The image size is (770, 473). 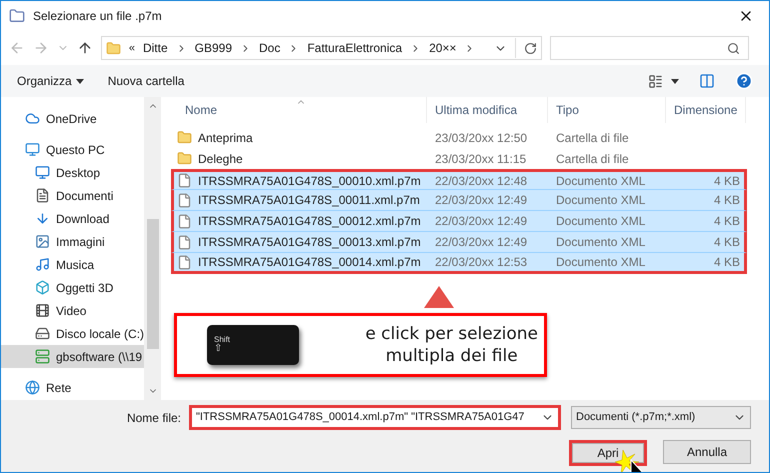 What do you see at coordinates (223, 340) in the screenshot?
I see `key-label: Shift` at bounding box center [223, 340].